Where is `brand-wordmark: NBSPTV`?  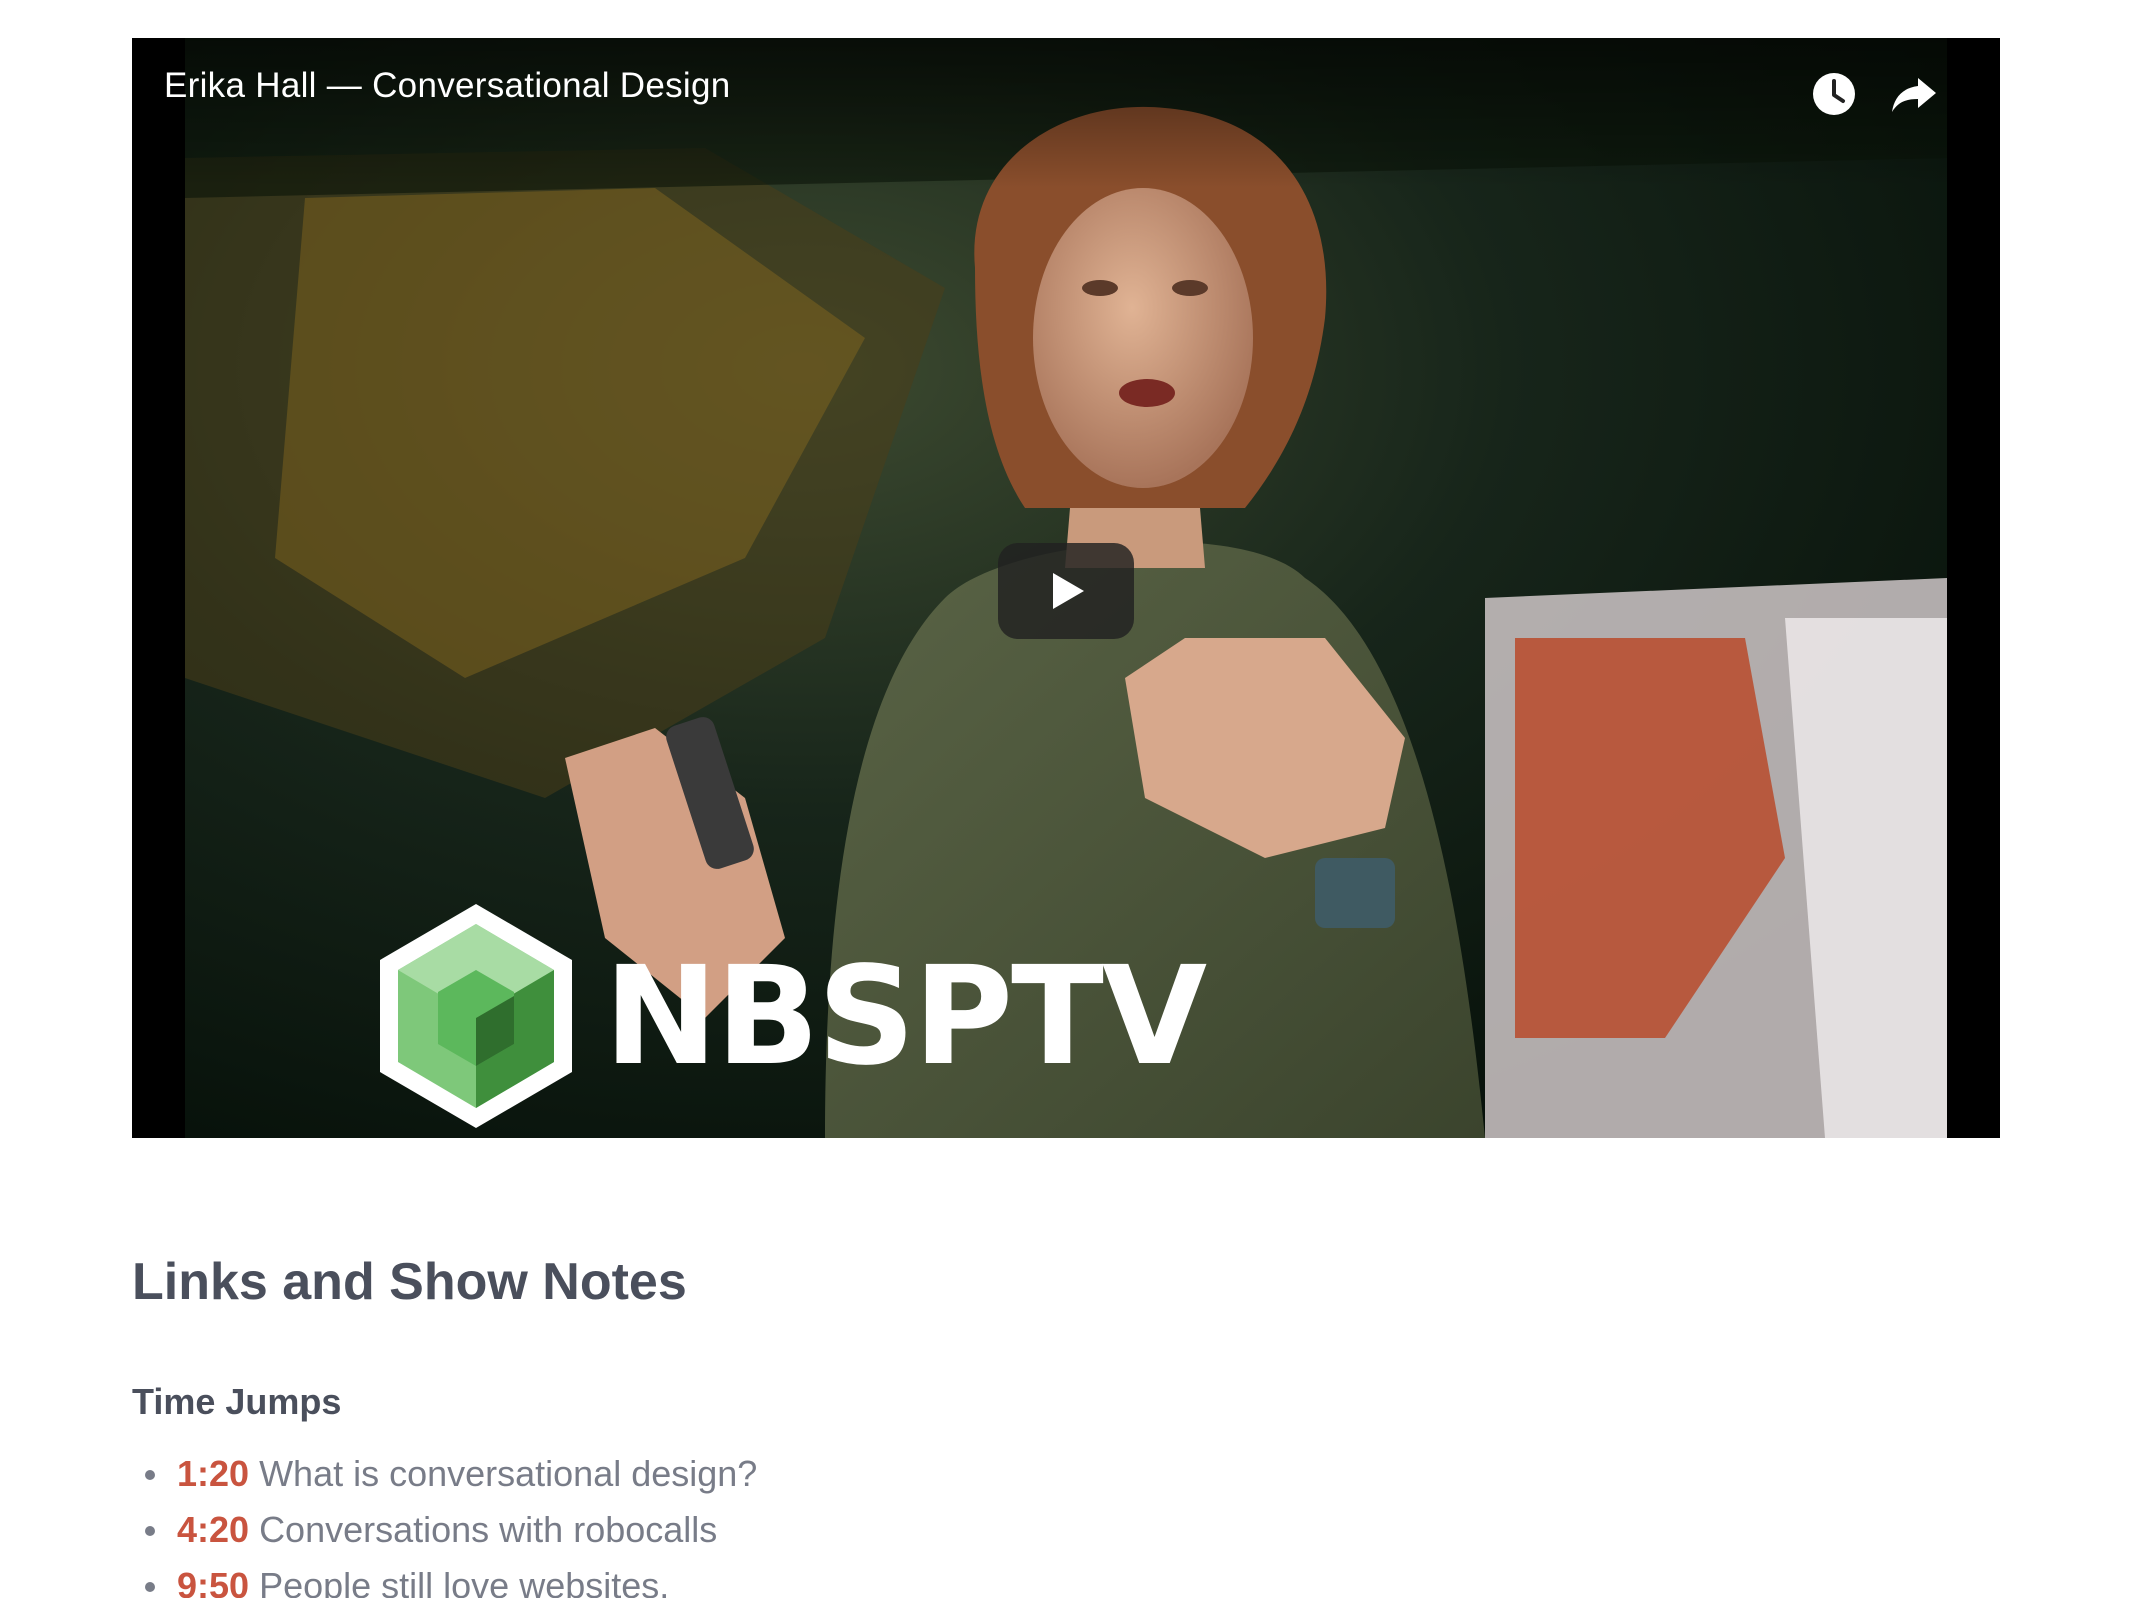
brand-wordmark: NBSPTV is located at coordinates (905, 1017).